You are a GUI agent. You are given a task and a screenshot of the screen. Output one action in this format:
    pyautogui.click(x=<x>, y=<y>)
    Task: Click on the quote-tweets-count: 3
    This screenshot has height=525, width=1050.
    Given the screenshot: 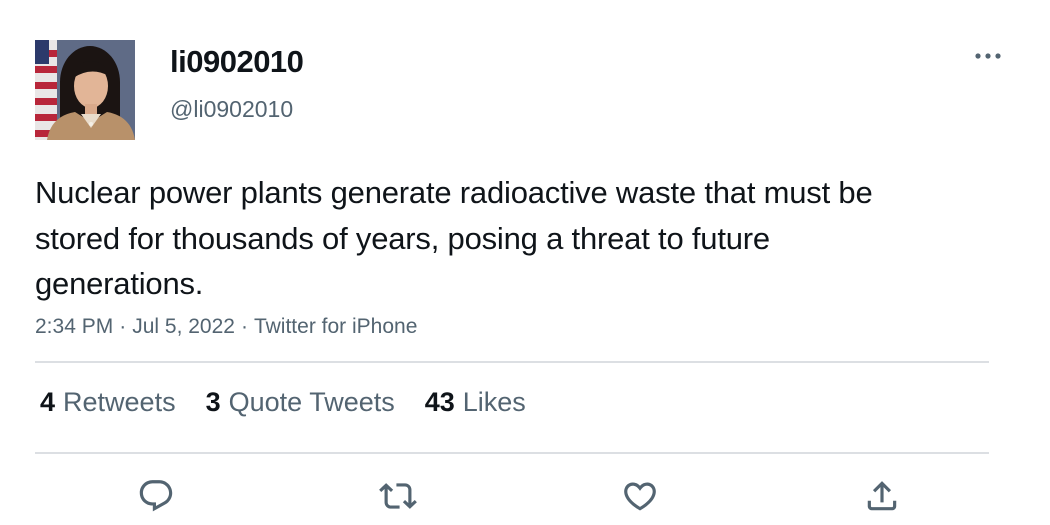 What is the action you would take?
    pyautogui.click(x=213, y=402)
    